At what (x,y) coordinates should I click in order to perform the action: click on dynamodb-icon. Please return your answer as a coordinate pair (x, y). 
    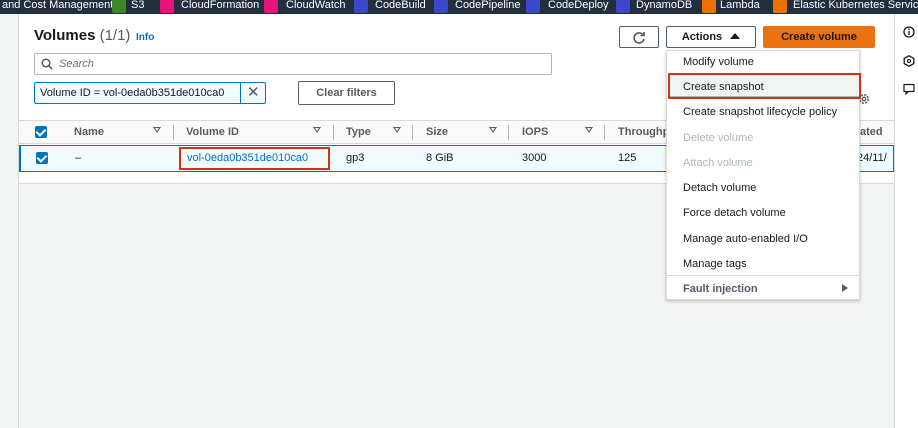
    Looking at the image, I should click on (623, 6).